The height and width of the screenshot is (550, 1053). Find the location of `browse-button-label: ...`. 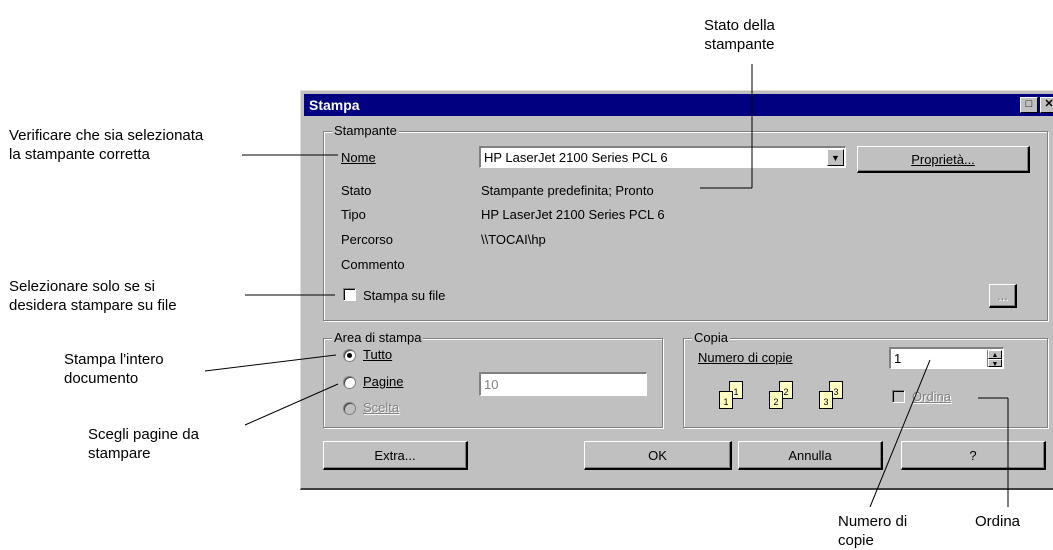

browse-button-label: ... is located at coordinates (1002, 295).